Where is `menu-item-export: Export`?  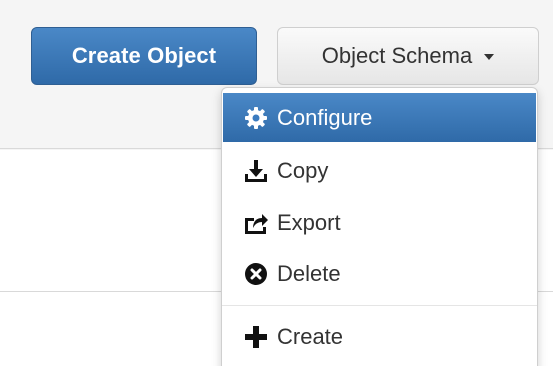 menu-item-export: Export is located at coordinates (379, 222).